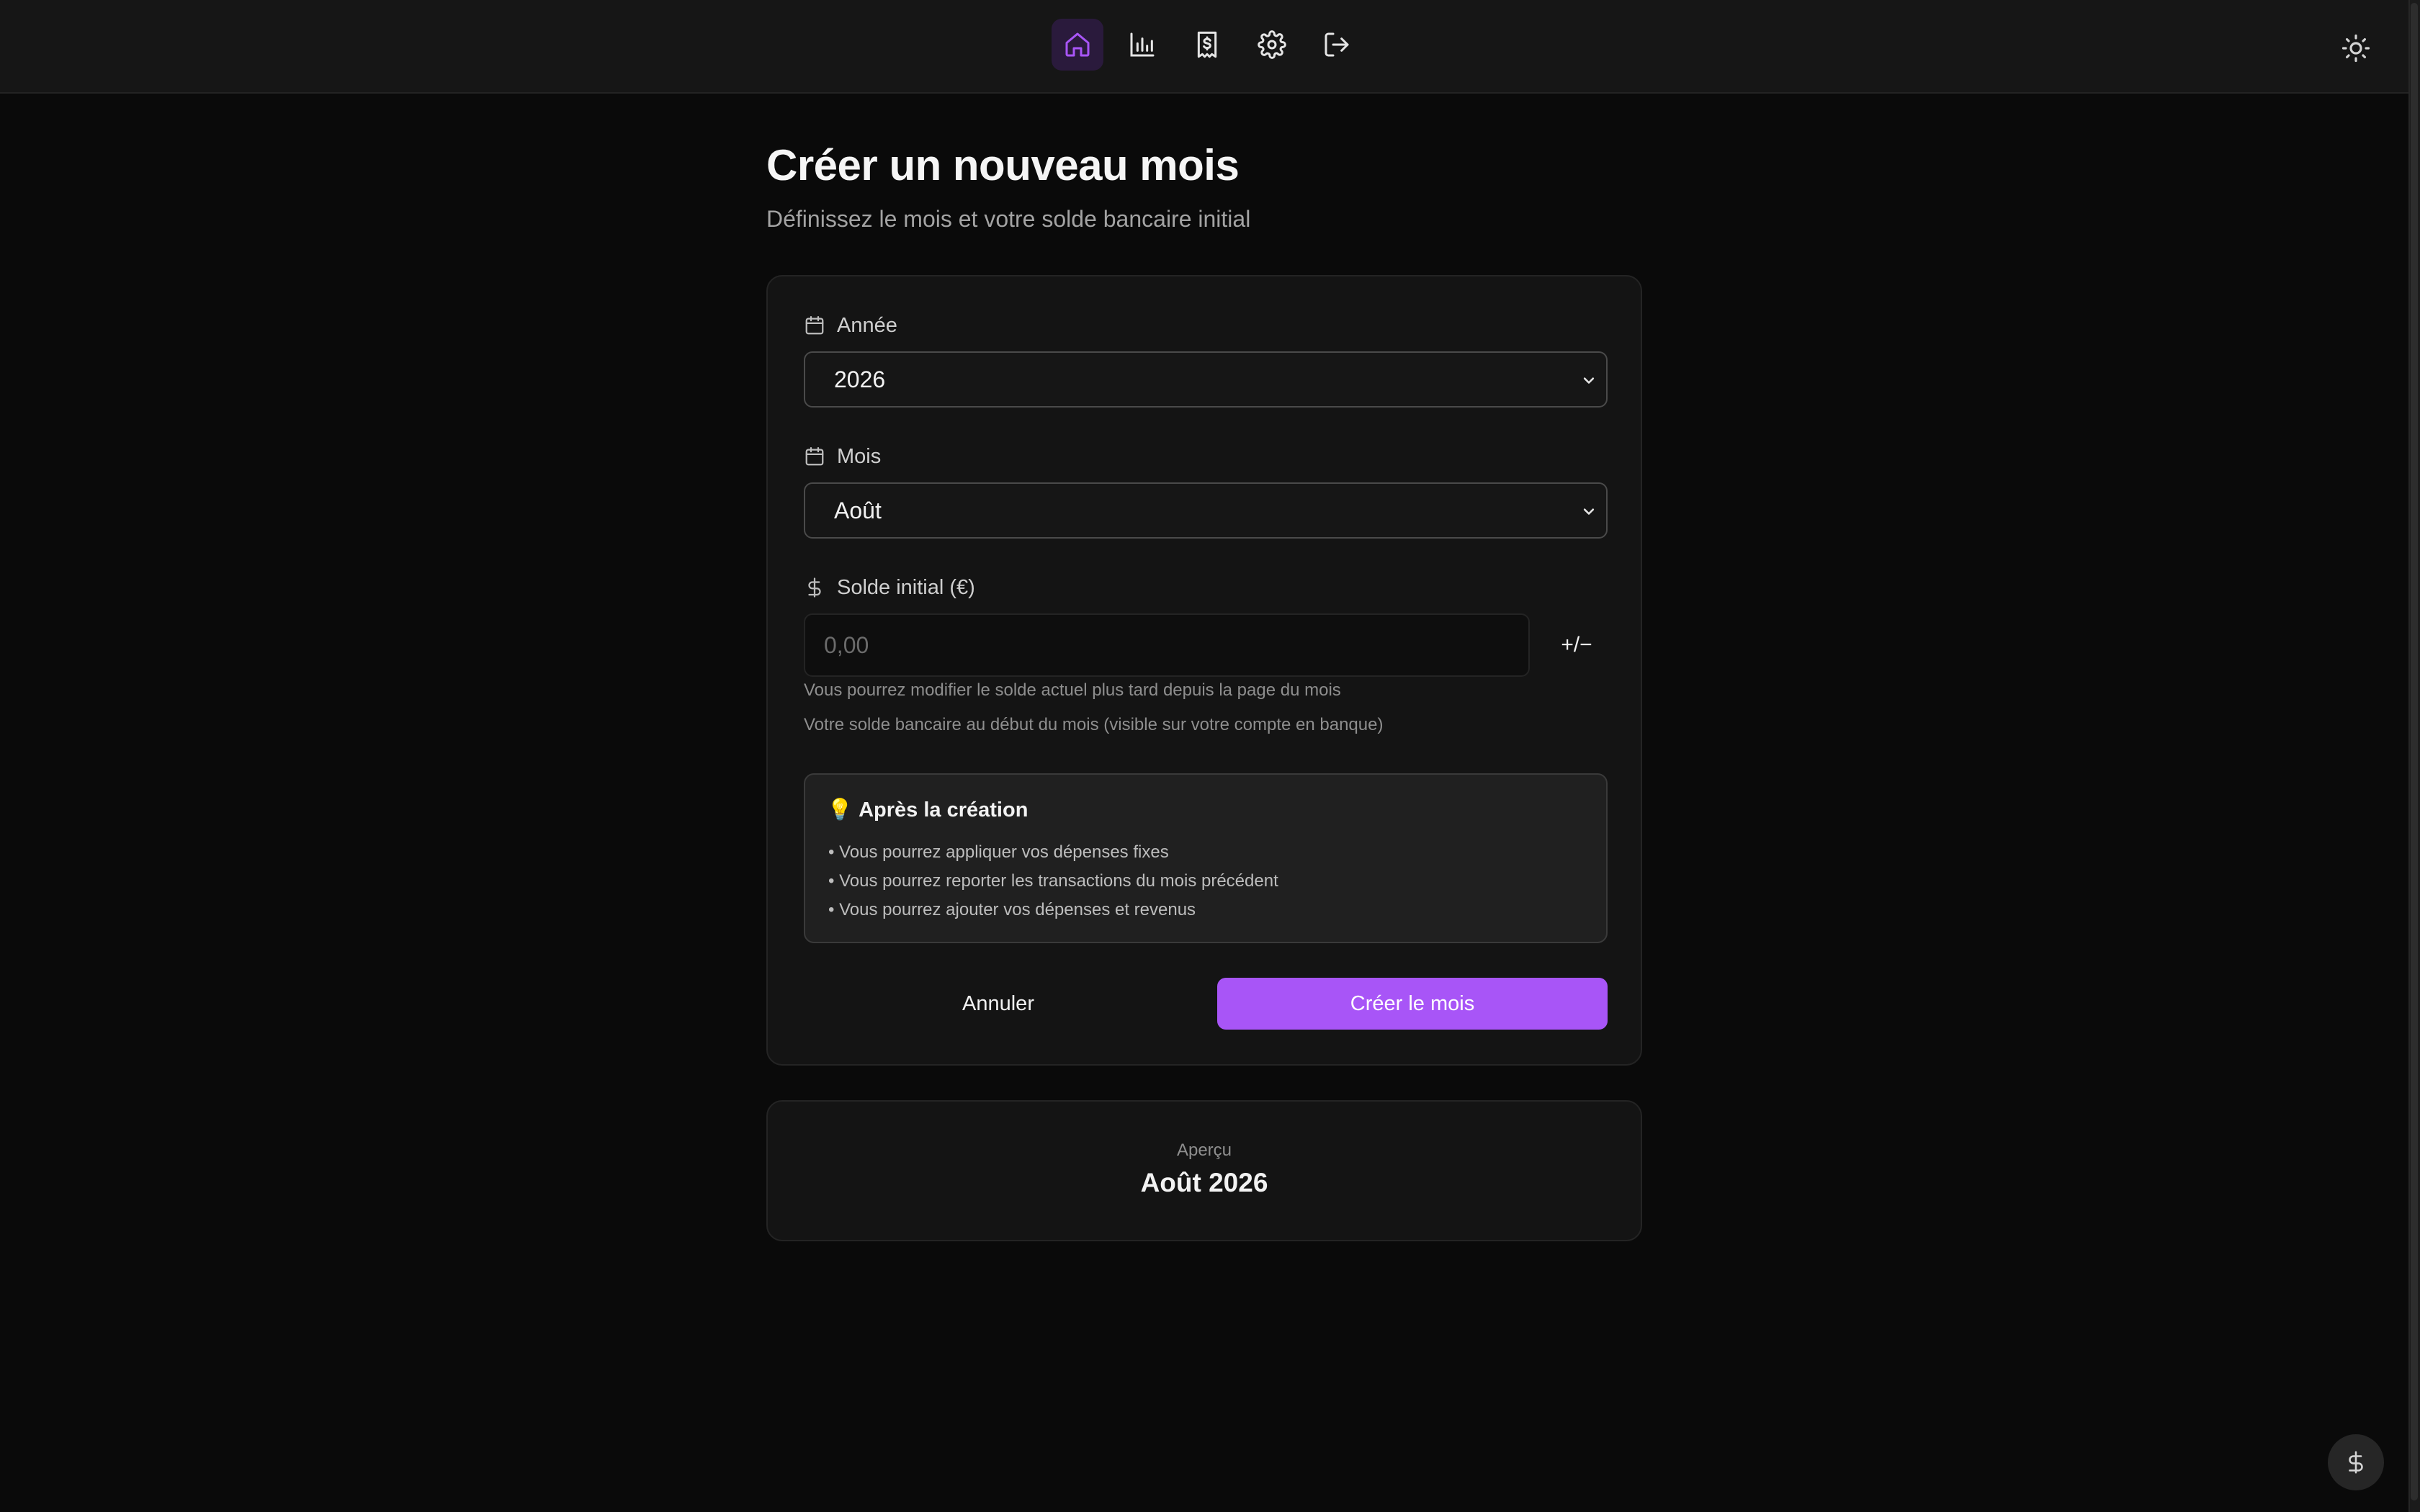  What do you see at coordinates (859, 456) in the screenshot?
I see `month-label-text: Mois` at bounding box center [859, 456].